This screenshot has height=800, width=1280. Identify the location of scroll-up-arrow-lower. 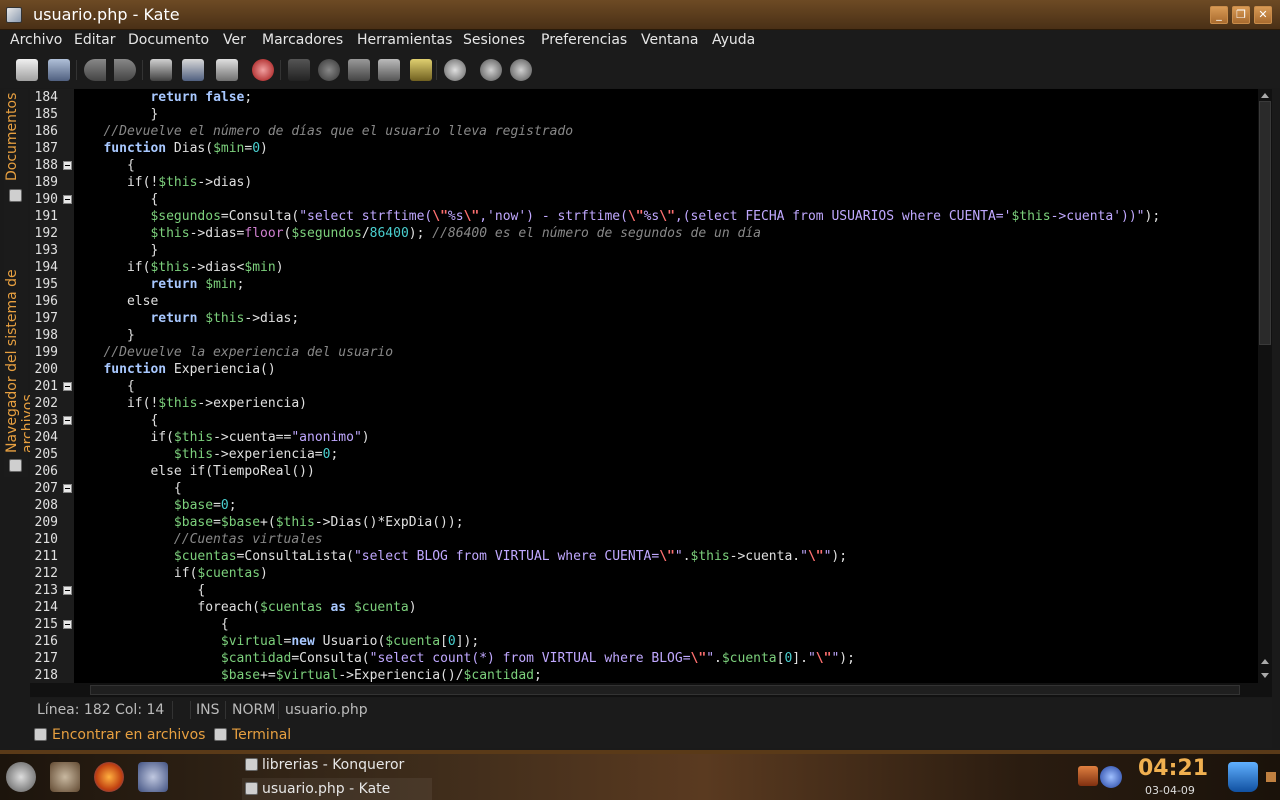
(1265, 661).